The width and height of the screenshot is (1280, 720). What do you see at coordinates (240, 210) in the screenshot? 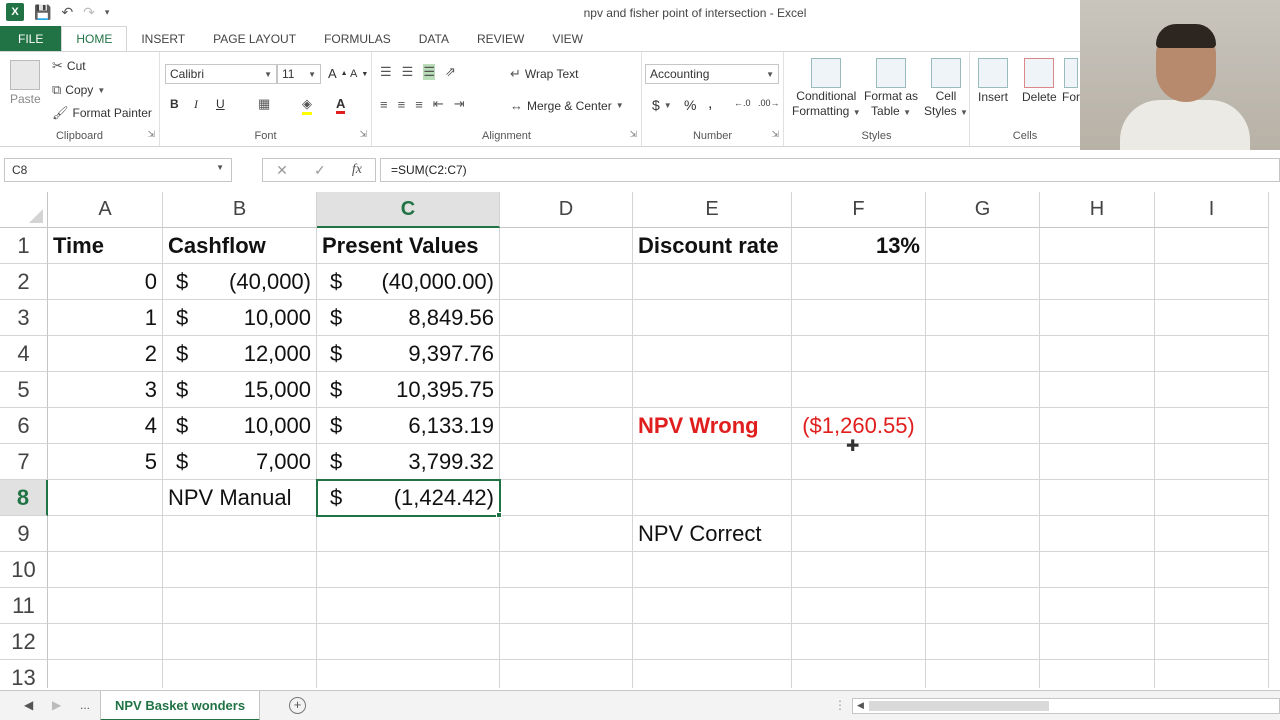
I see `column-header-b: B` at bounding box center [240, 210].